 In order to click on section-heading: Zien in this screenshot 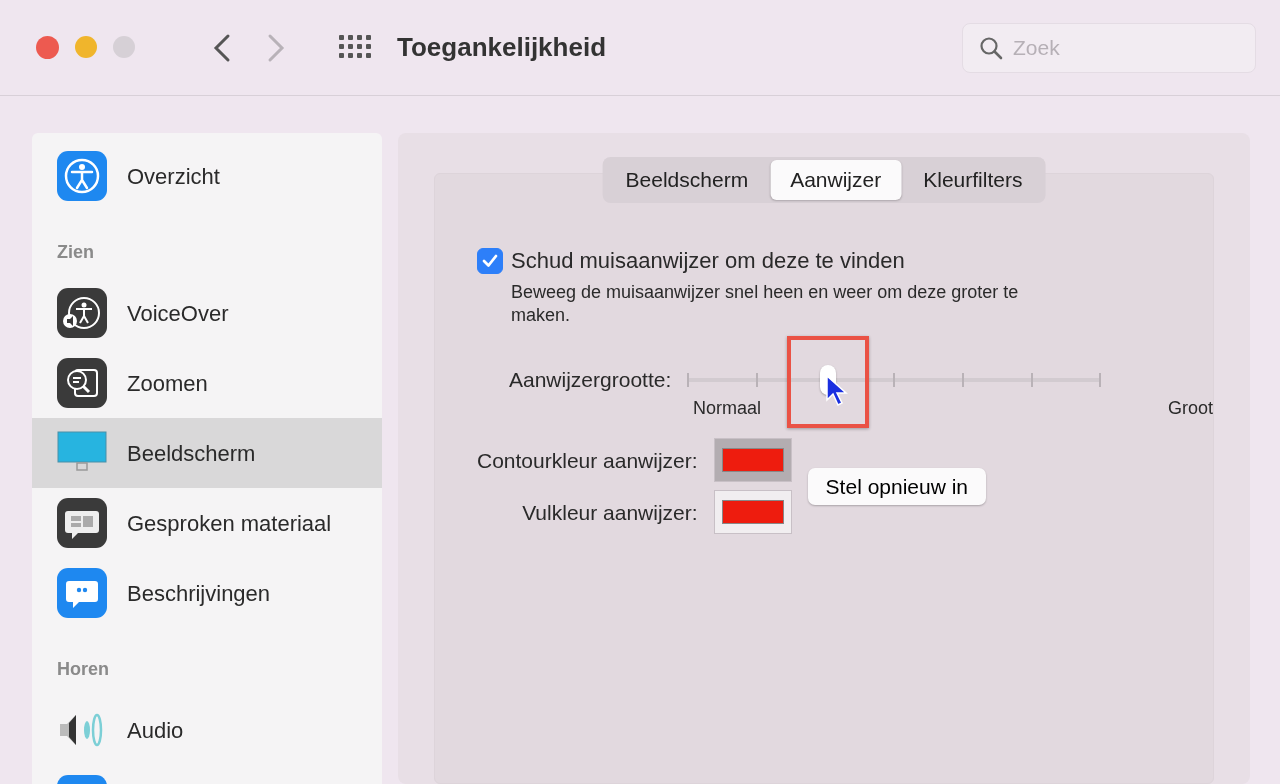, I will do `click(75, 252)`.